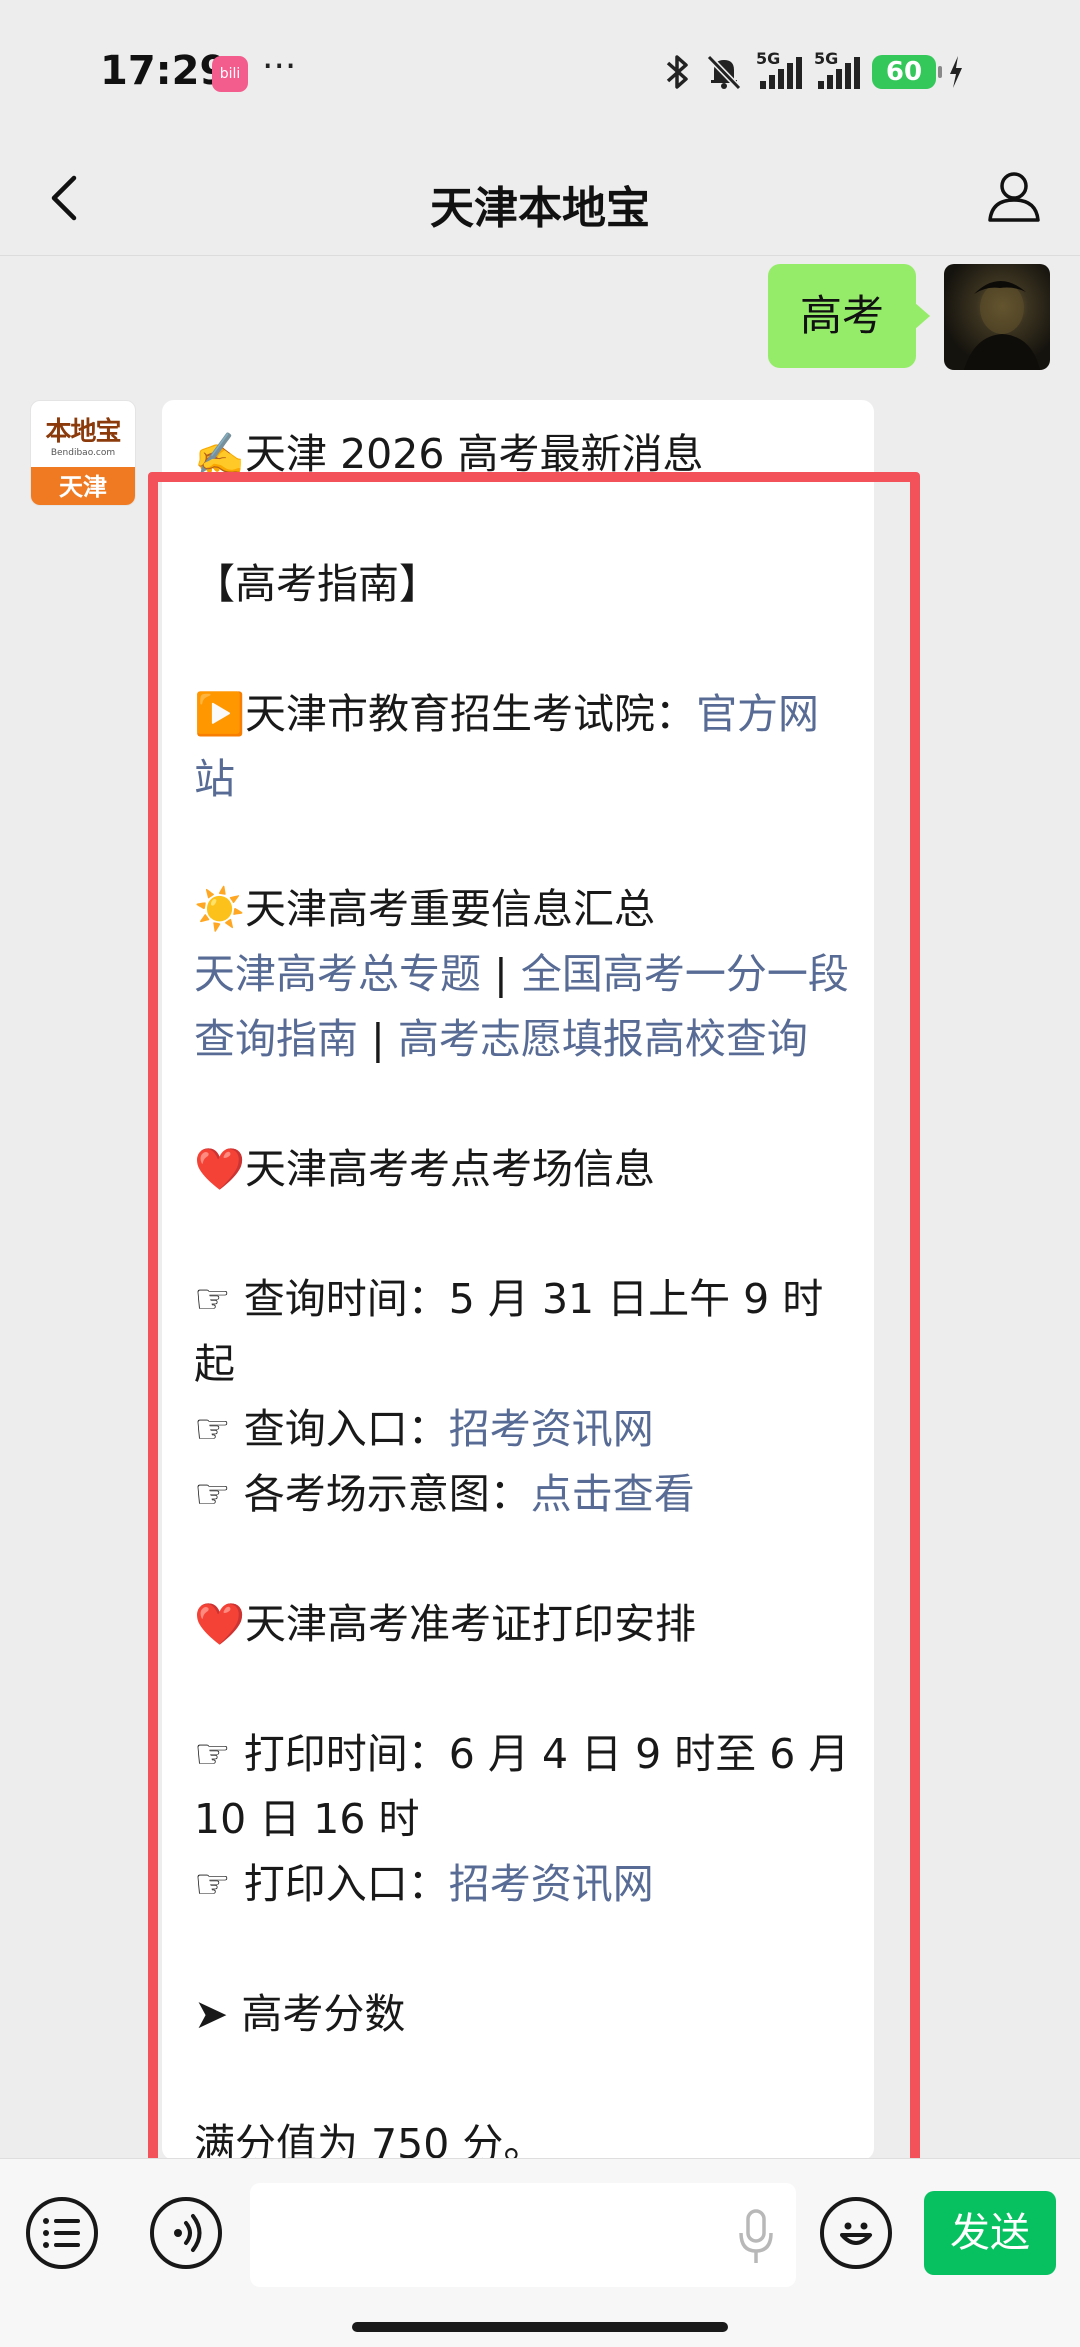 This screenshot has width=1080, height=2347. What do you see at coordinates (337, 974) in the screenshot?
I see `tianjin-gaokao-topic-link: 天津高考总专题` at bounding box center [337, 974].